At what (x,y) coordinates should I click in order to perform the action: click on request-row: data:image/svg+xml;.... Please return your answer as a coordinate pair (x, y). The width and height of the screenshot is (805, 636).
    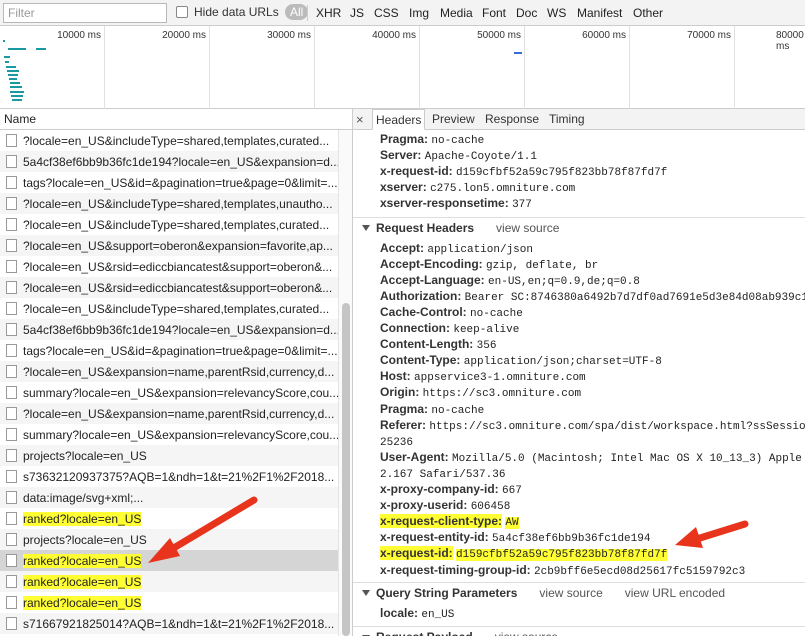
    Looking at the image, I should click on (169, 497).